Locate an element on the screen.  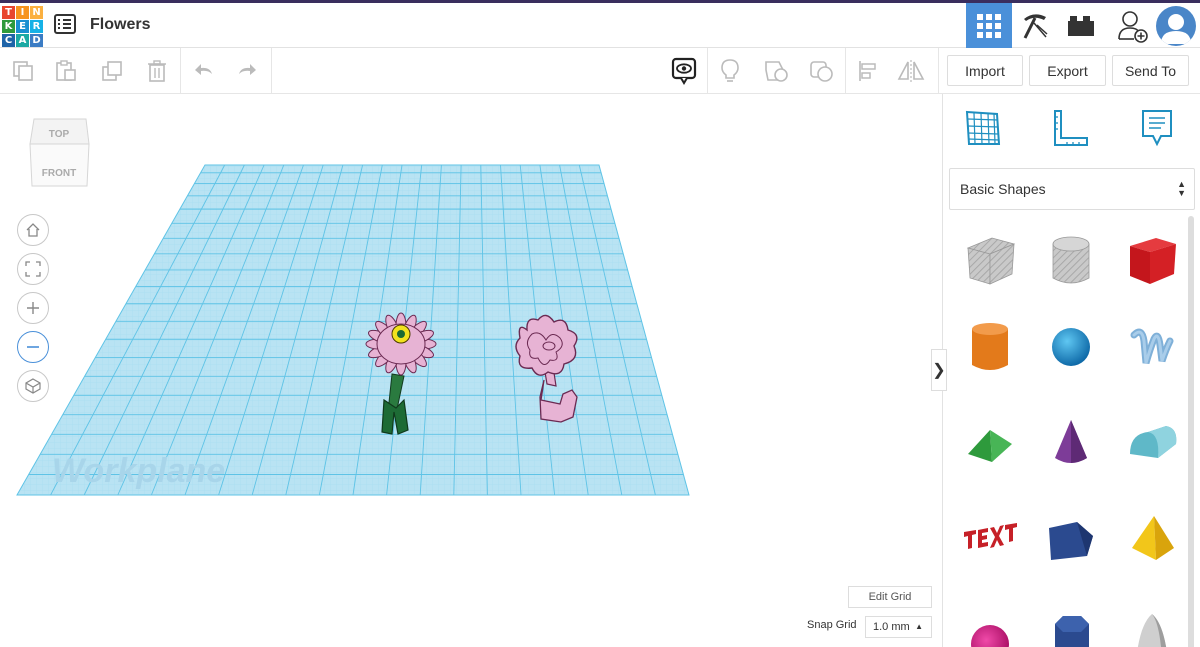
snap-grid-select: 1.0 mm ▲ is located at coordinates (898, 627).